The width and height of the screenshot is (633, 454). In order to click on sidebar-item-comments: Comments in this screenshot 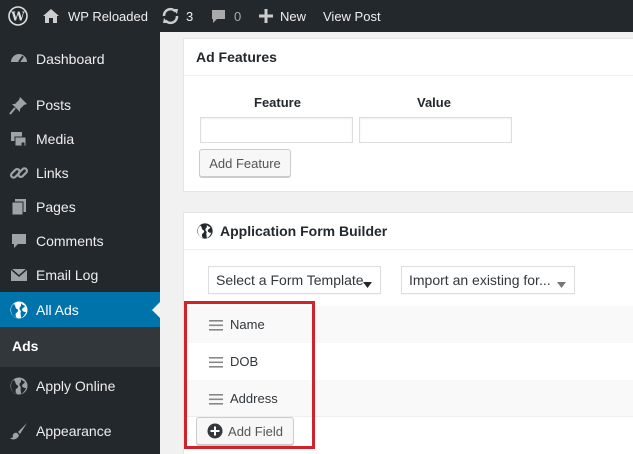, I will do `click(80, 241)`.